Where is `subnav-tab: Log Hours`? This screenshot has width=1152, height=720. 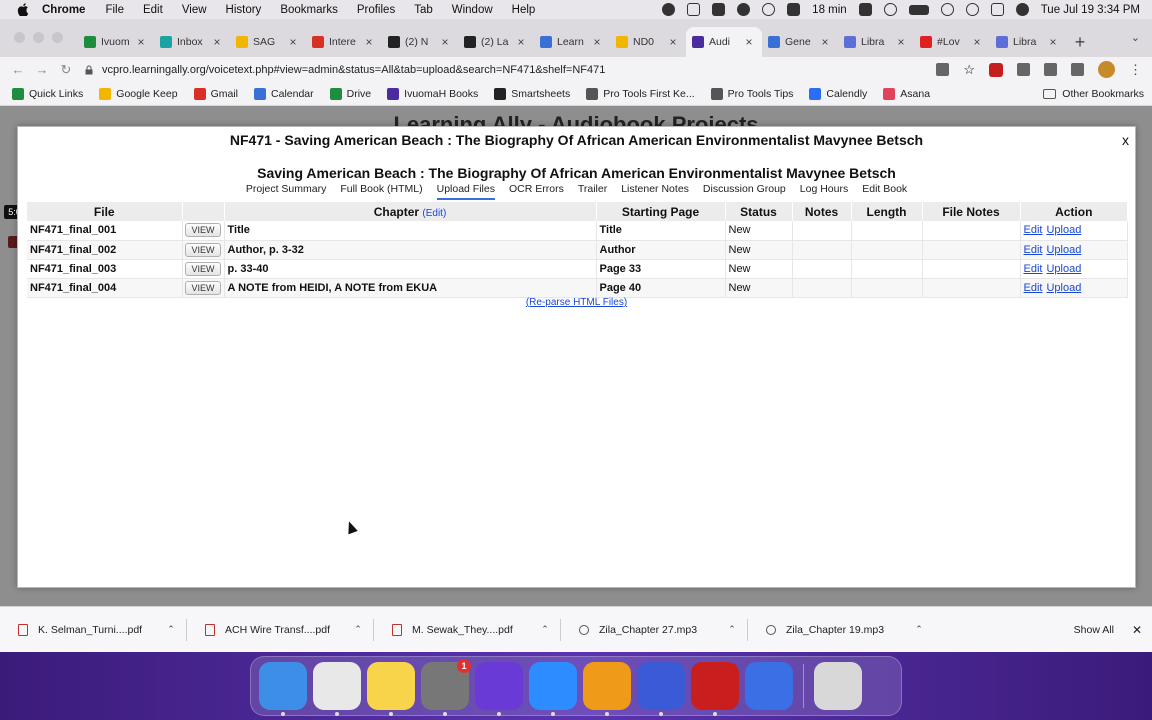 subnav-tab: Log Hours is located at coordinates (824, 191).